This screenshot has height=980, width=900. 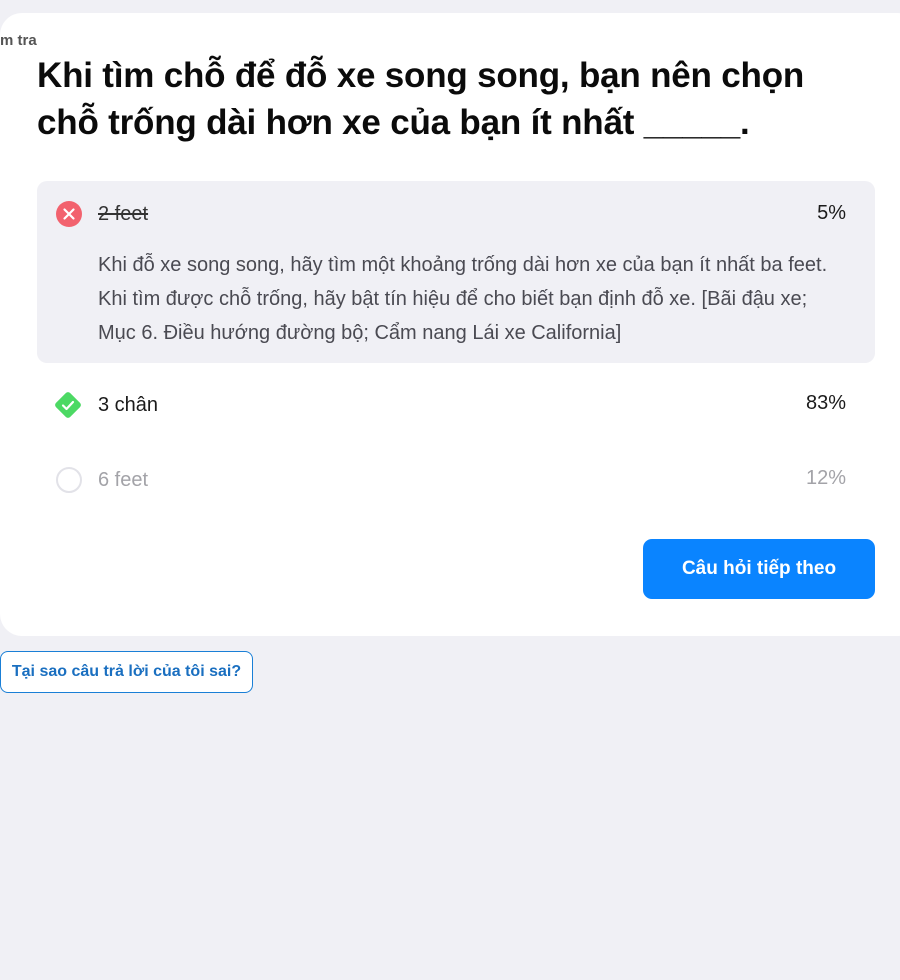 What do you see at coordinates (69, 480) in the screenshot?
I see `empty-circle-icon` at bounding box center [69, 480].